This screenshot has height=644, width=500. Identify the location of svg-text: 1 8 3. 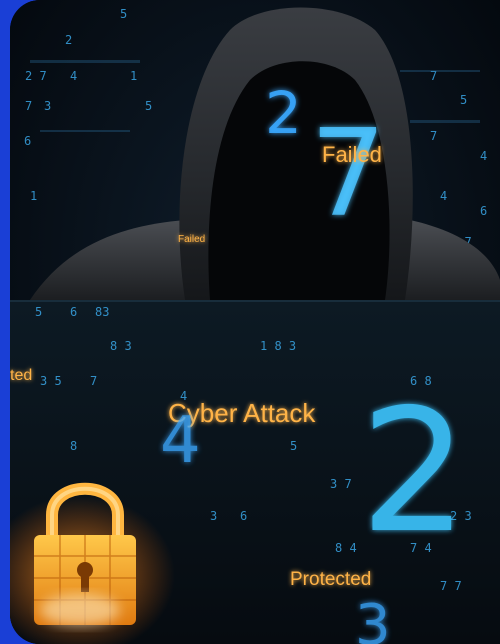
(278, 346).